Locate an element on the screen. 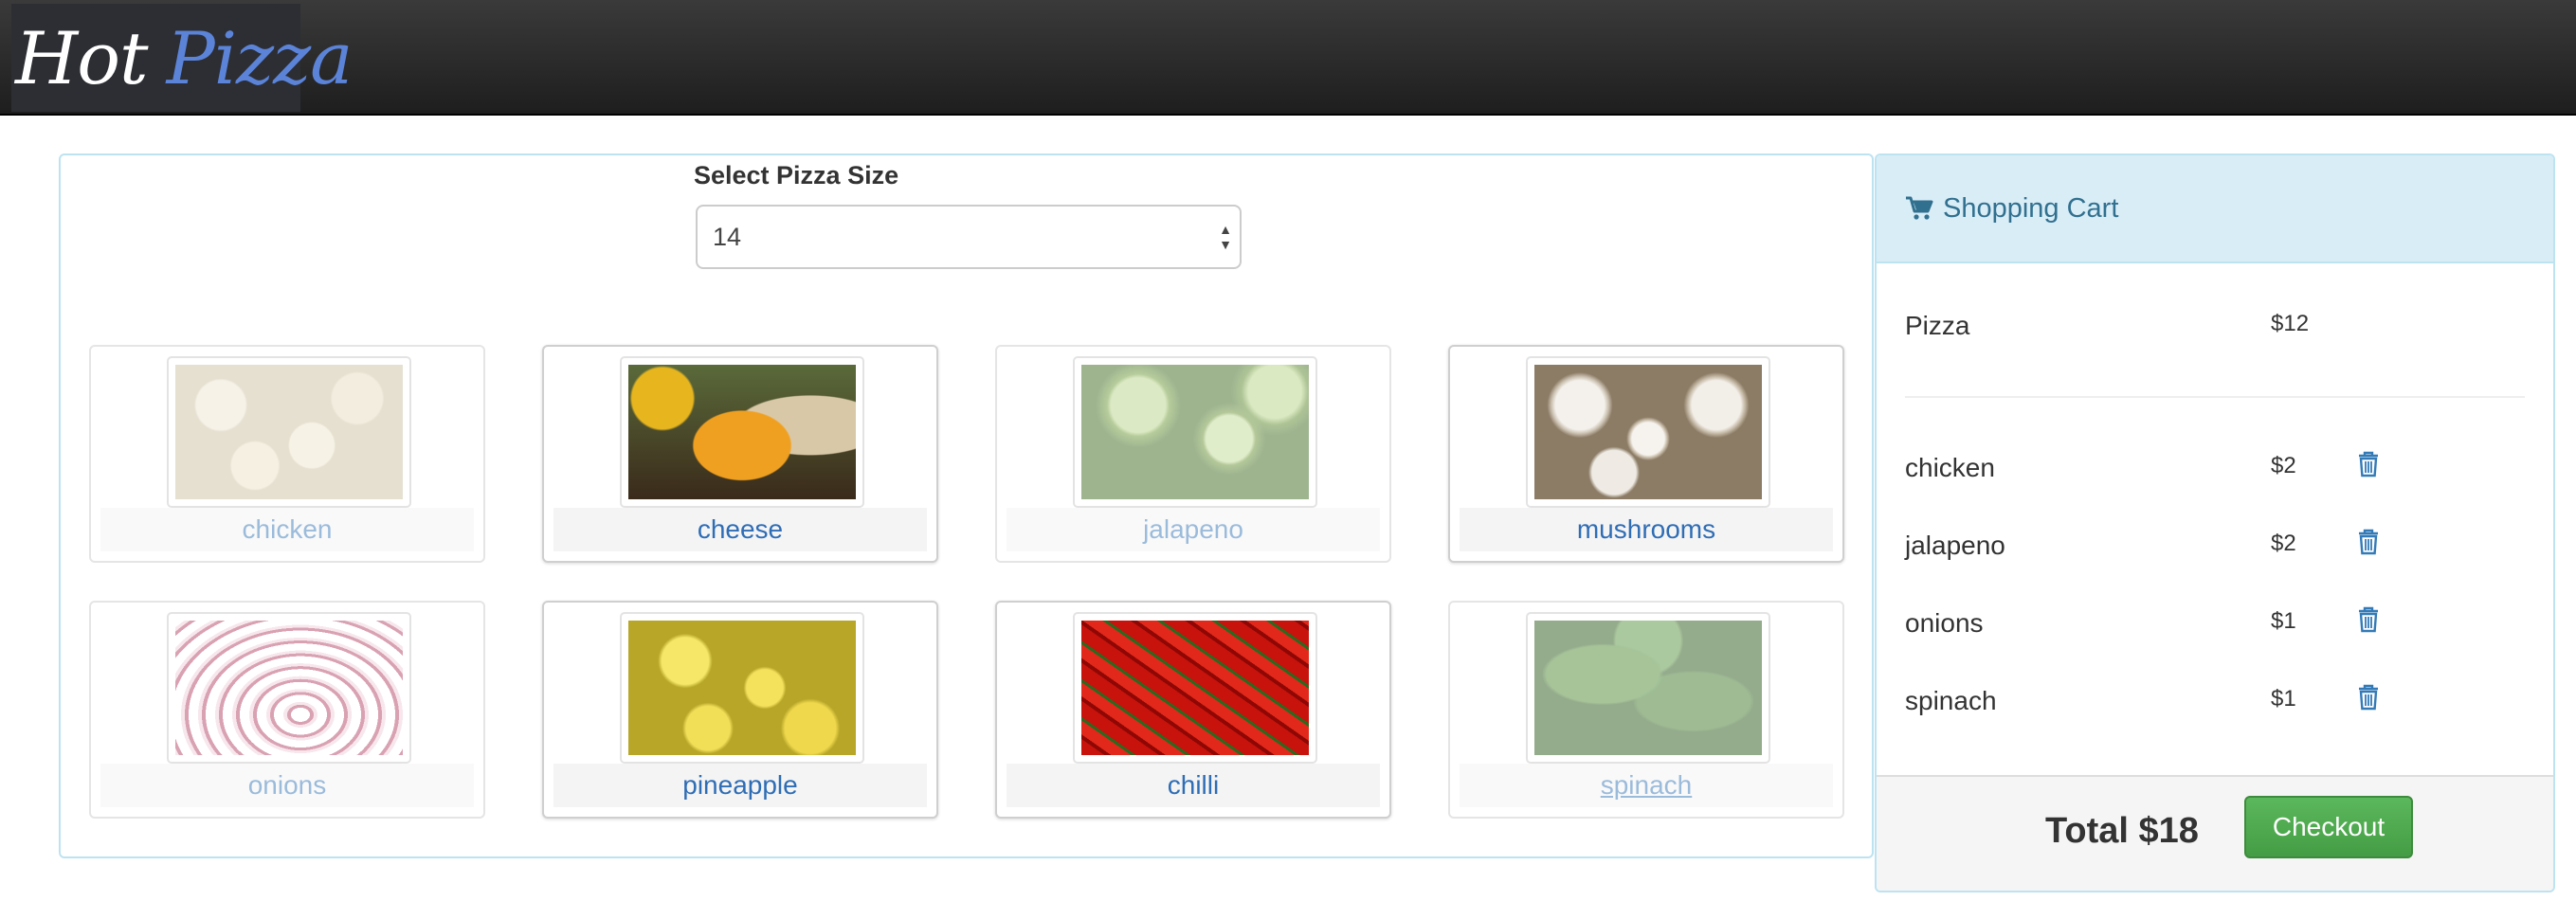  topping-label: chilli is located at coordinates (1193, 785).